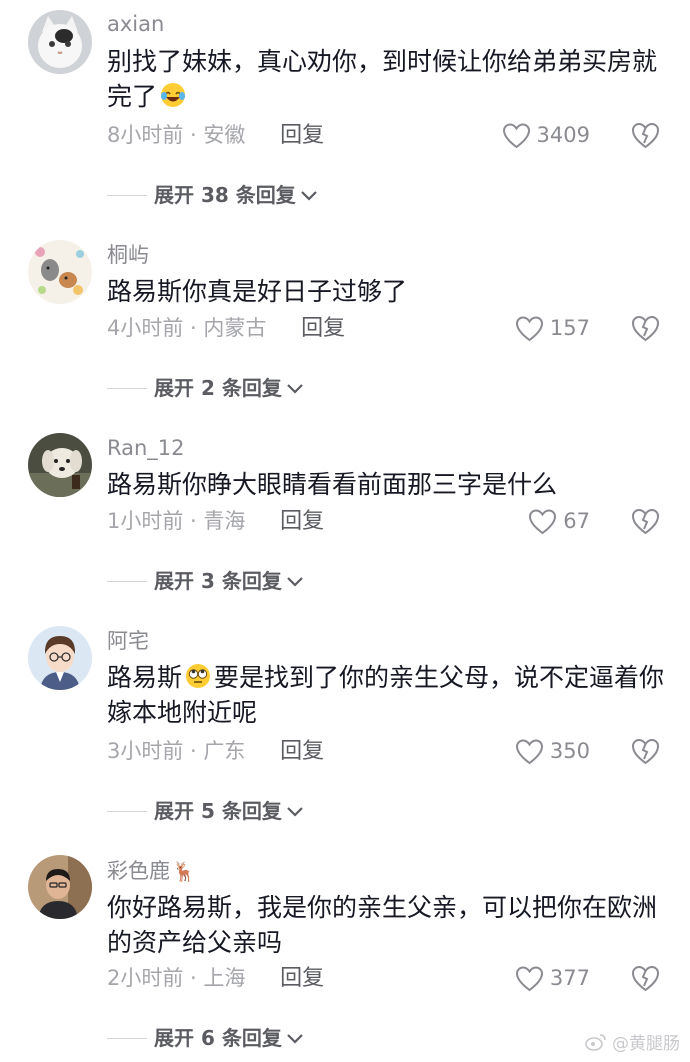 The image size is (690, 1062). What do you see at coordinates (332, 484) in the screenshot?
I see `comment-text: 路易斯你睁大眼睛看看前面那三字是什么` at bounding box center [332, 484].